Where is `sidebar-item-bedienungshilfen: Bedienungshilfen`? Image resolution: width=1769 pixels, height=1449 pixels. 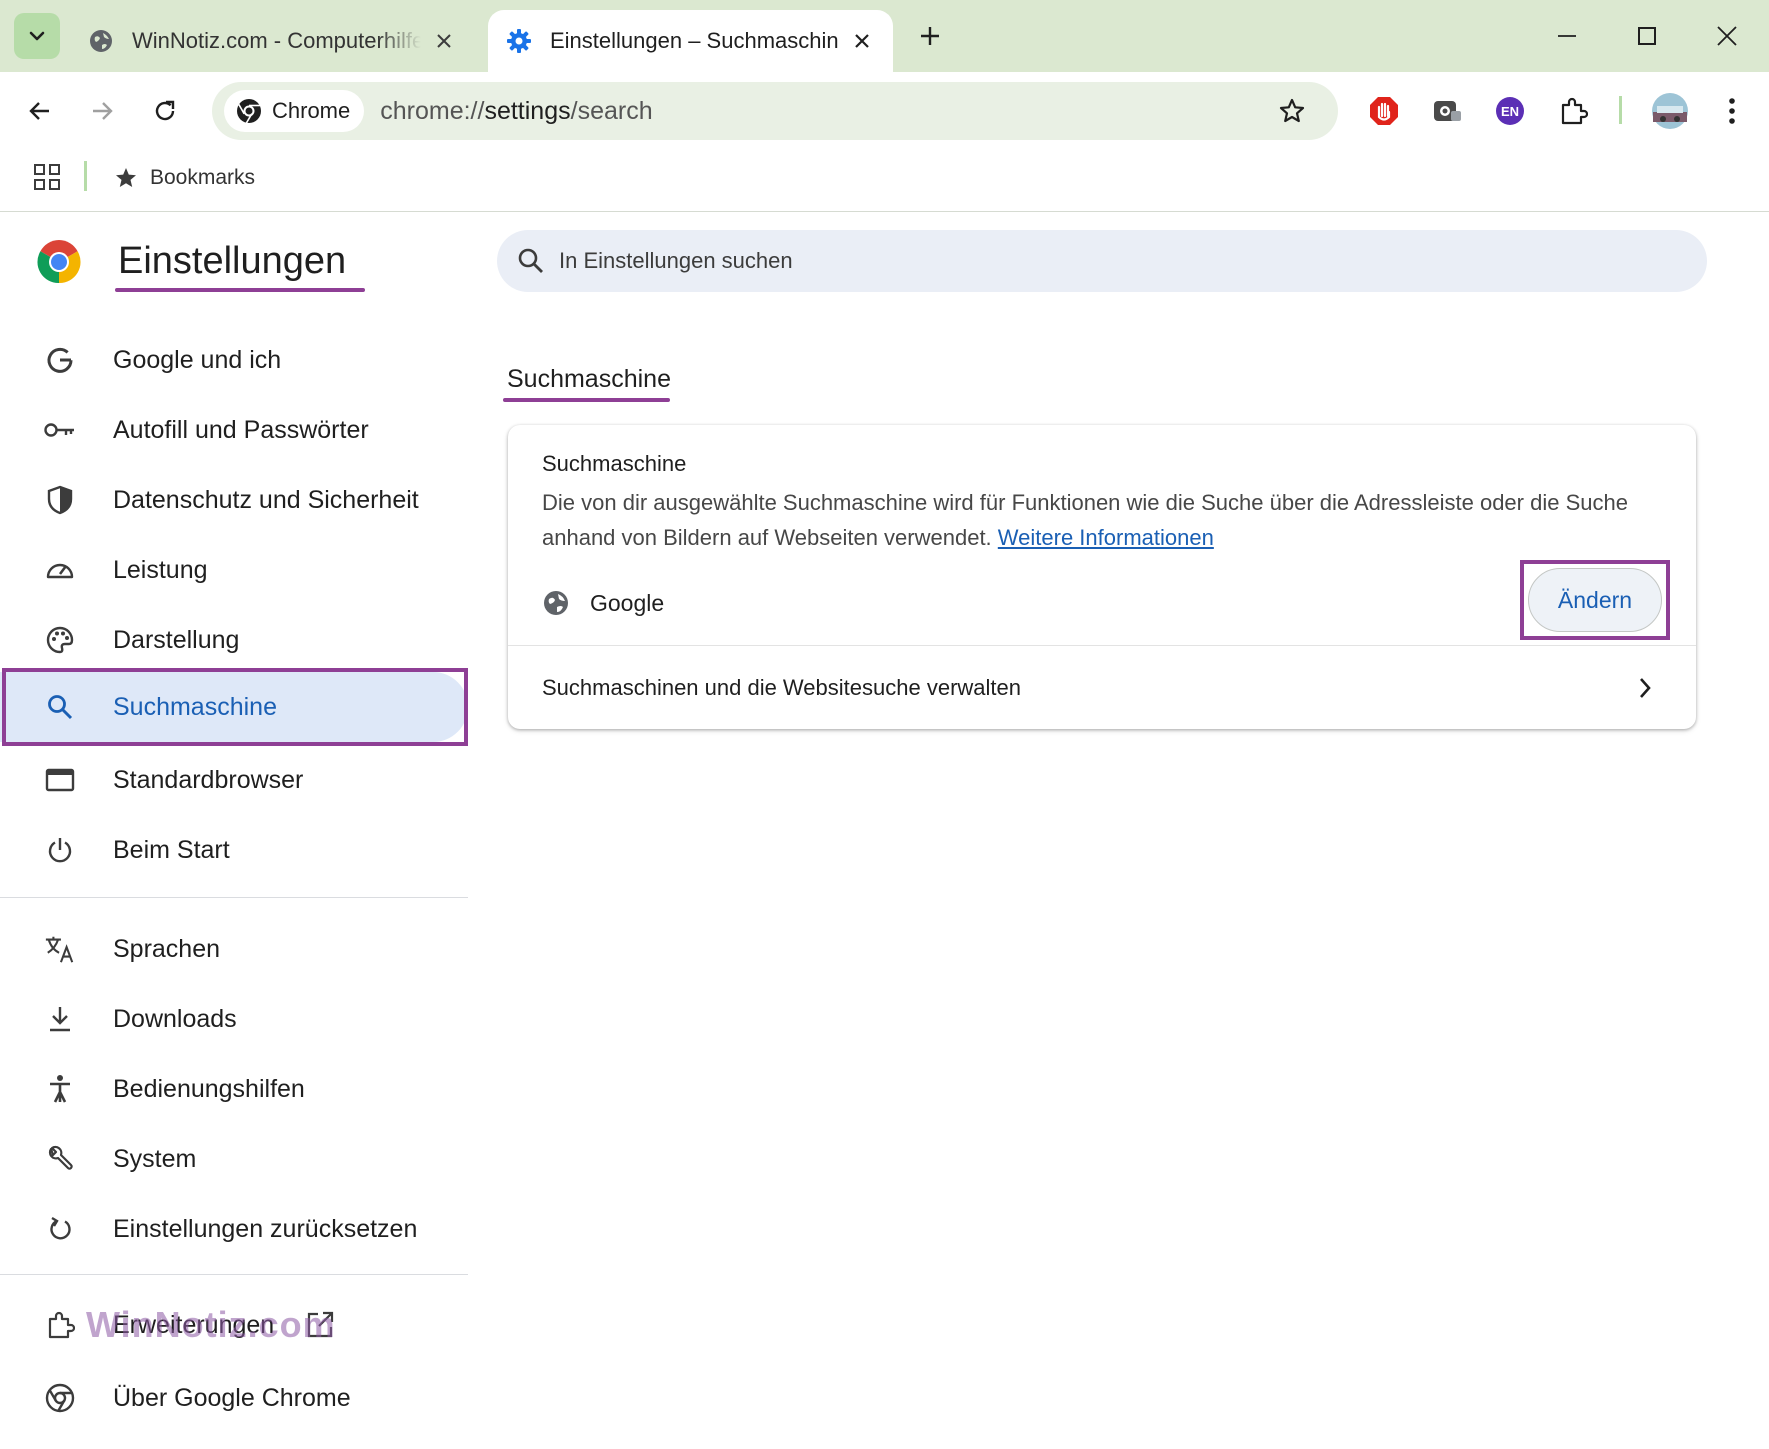
sidebar-item-bedienungshilfen: Bedienungshilfen is located at coordinates (234, 1089).